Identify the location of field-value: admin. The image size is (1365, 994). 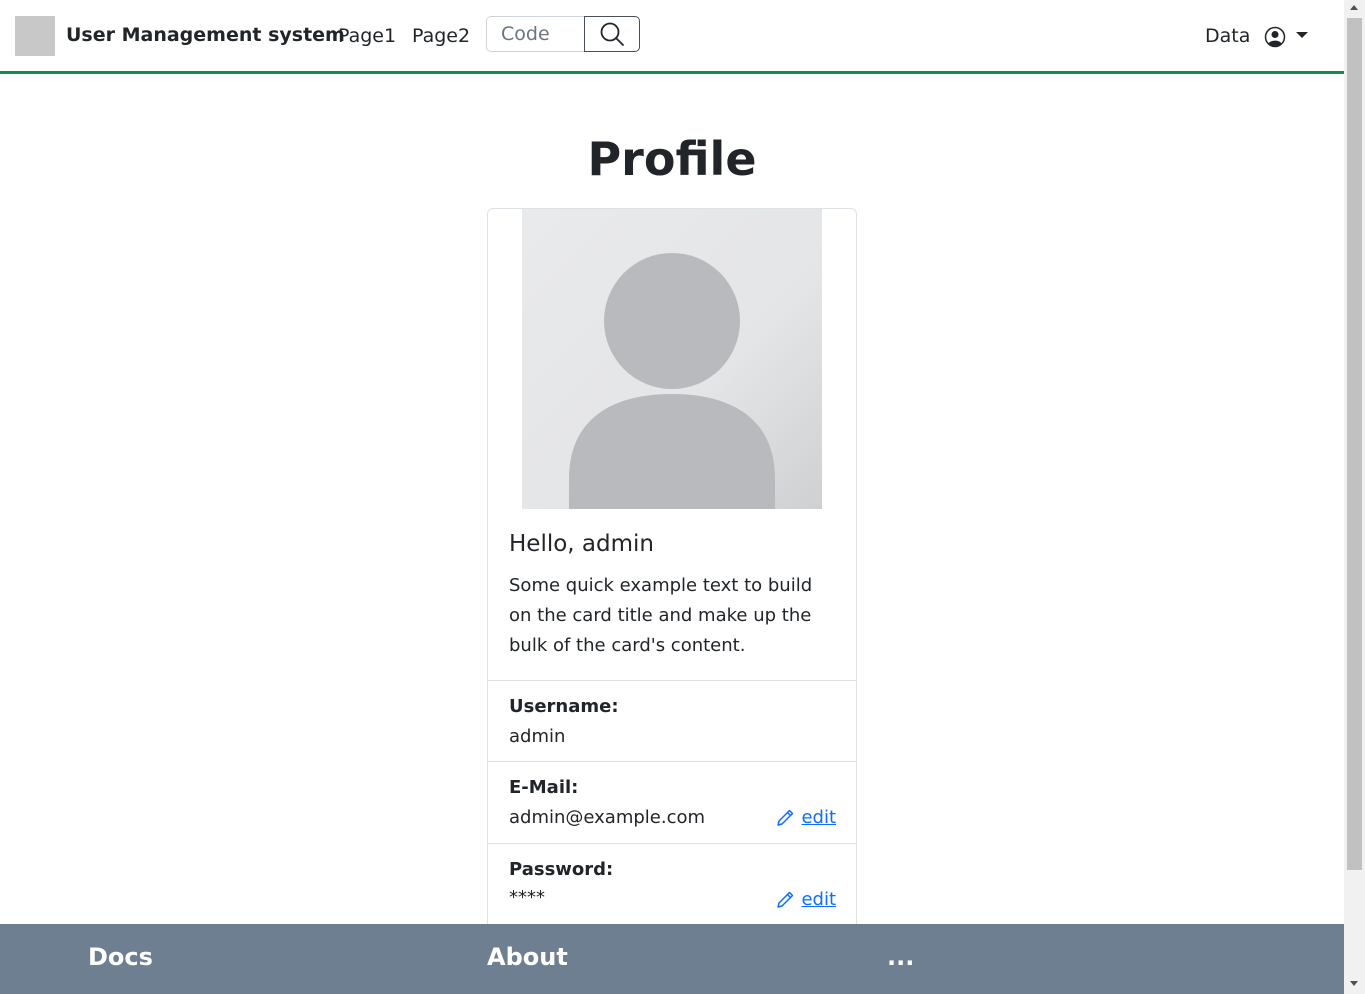
(537, 736).